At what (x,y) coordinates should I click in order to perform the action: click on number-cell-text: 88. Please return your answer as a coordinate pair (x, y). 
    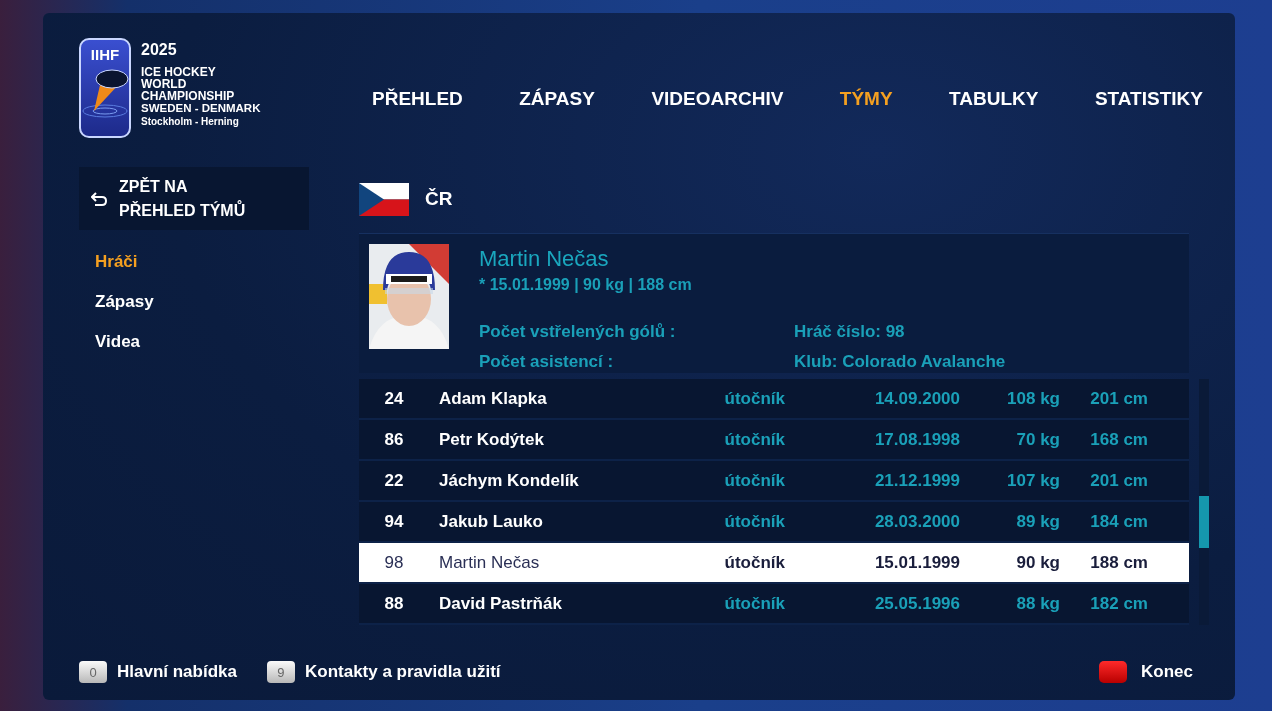
    Looking at the image, I should click on (394, 603).